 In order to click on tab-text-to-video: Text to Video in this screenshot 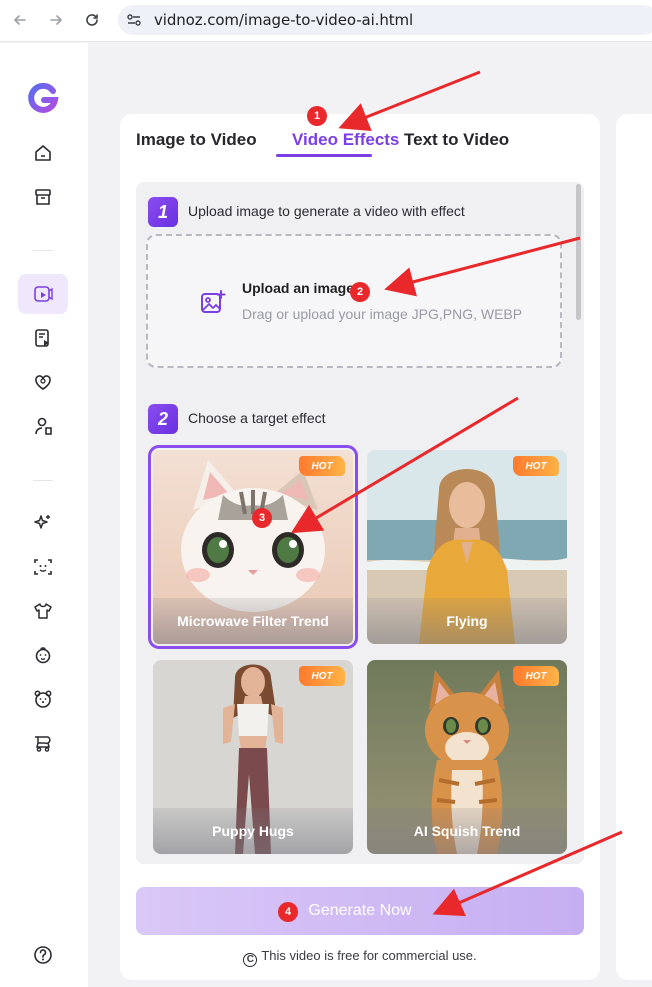, I will do `click(456, 140)`.